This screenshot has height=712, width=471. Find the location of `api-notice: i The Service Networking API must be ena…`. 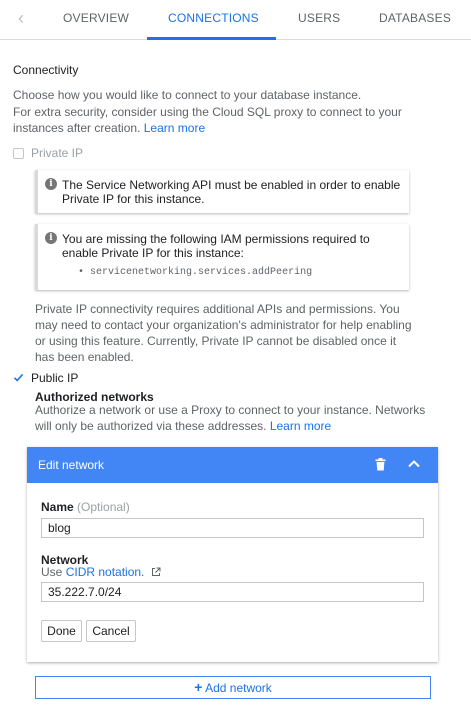

api-notice: i The Service Networking API must be ena… is located at coordinates (222, 191).